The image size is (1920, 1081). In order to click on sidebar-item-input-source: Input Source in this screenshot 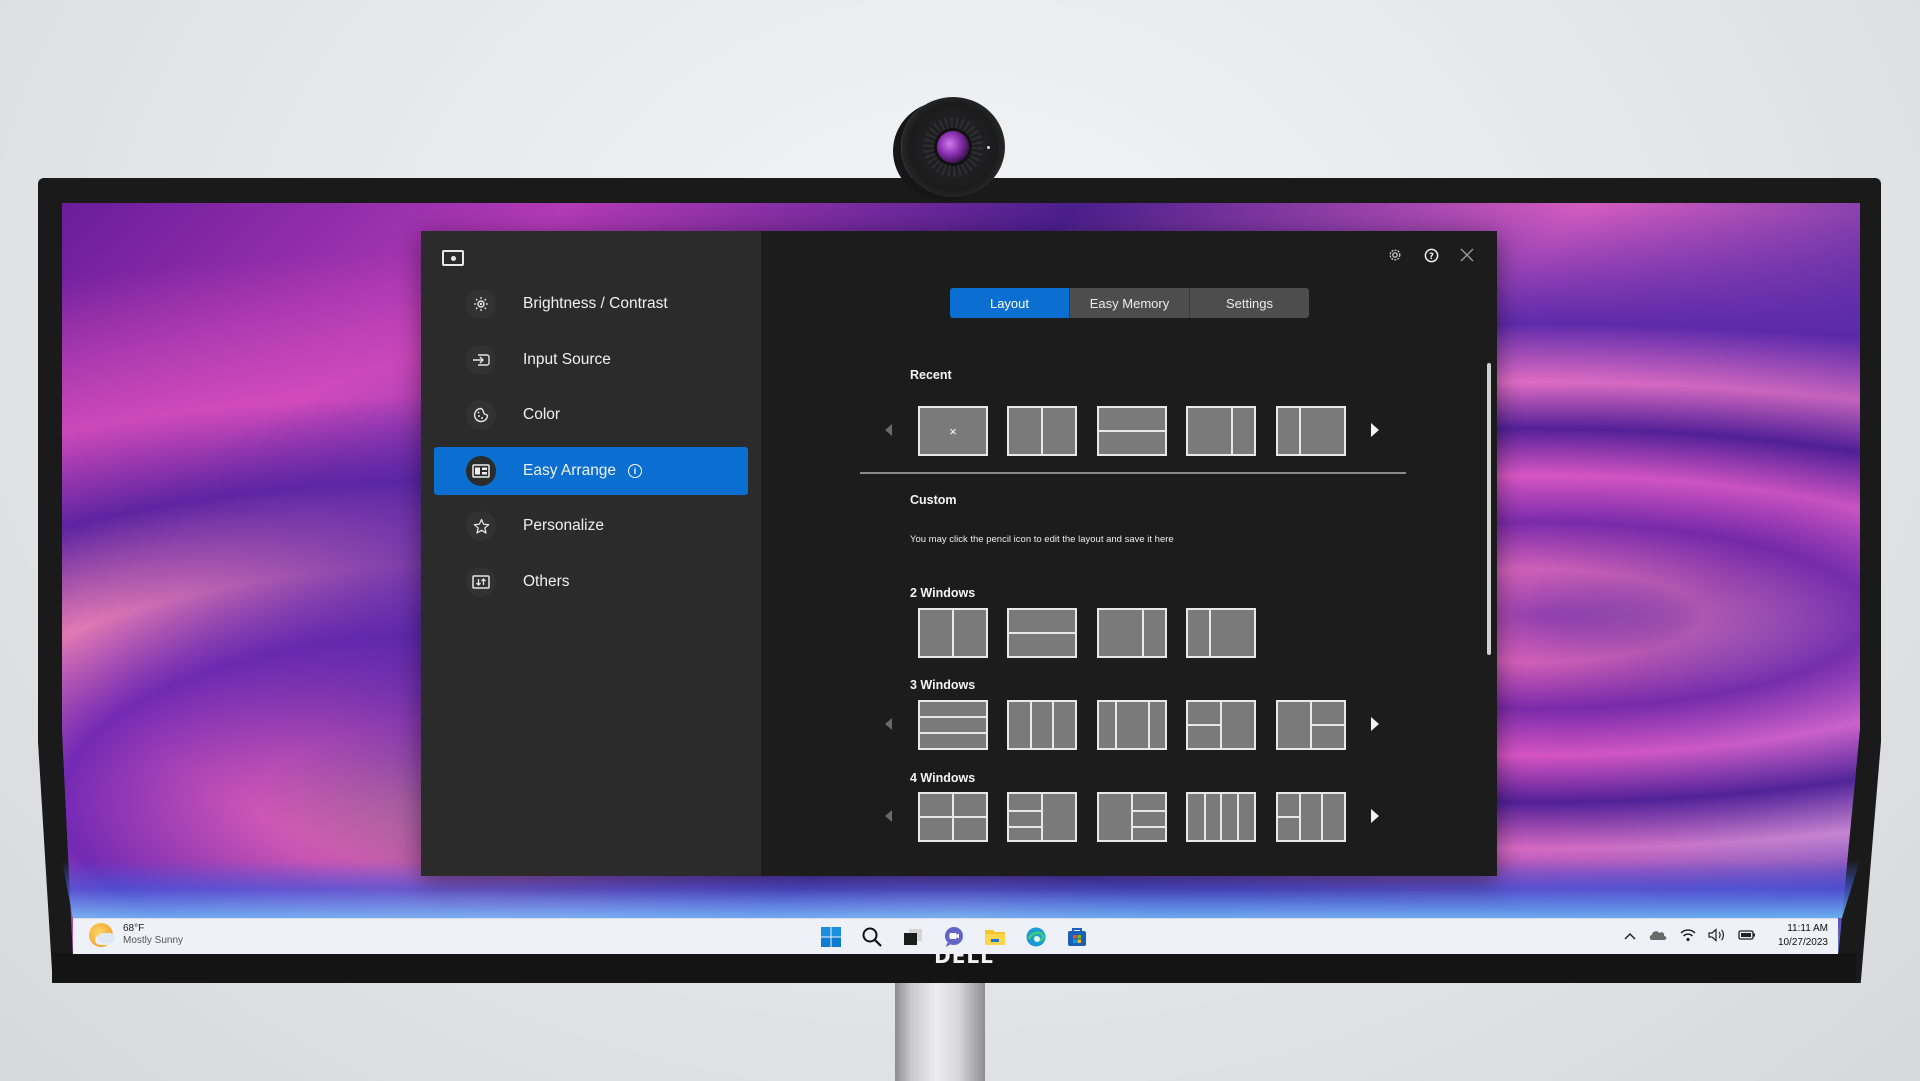, I will do `click(591, 360)`.